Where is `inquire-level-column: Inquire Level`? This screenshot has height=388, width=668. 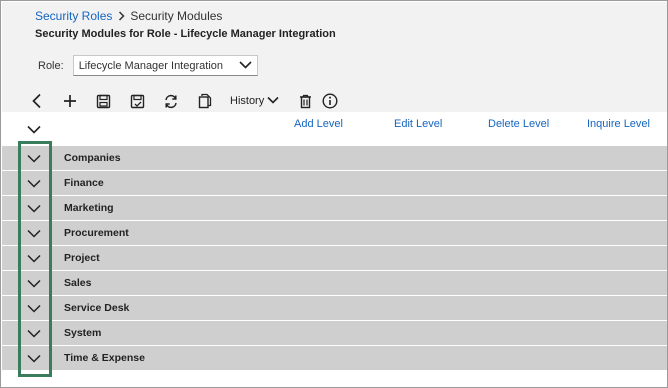 inquire-level-column: Inquire Level is located at coordinates (618, 124).